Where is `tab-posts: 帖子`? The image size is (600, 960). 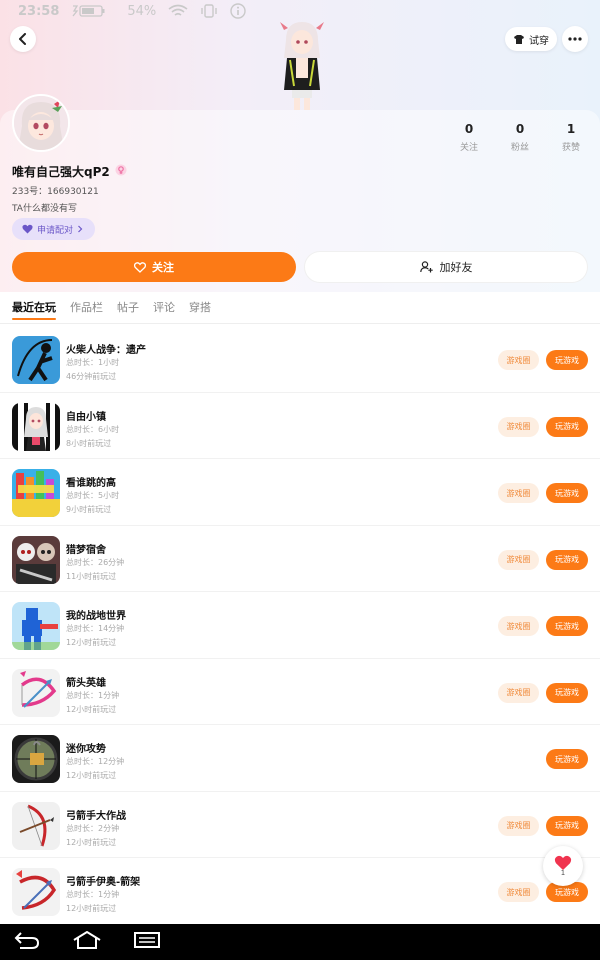 tab-posts: 帖子 is located at coordinates (128, 308).